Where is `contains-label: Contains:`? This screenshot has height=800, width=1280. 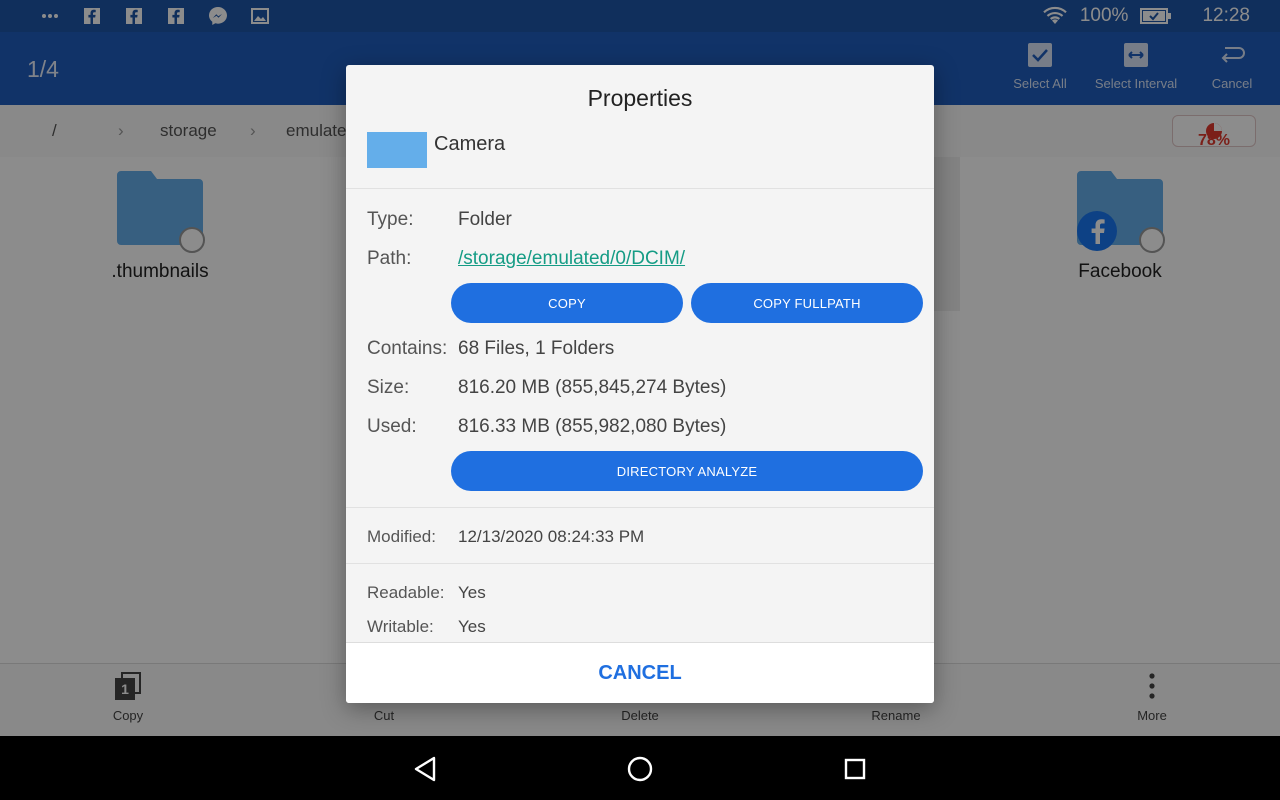
contains-label: Contains: is located at coordinates (407, 348).